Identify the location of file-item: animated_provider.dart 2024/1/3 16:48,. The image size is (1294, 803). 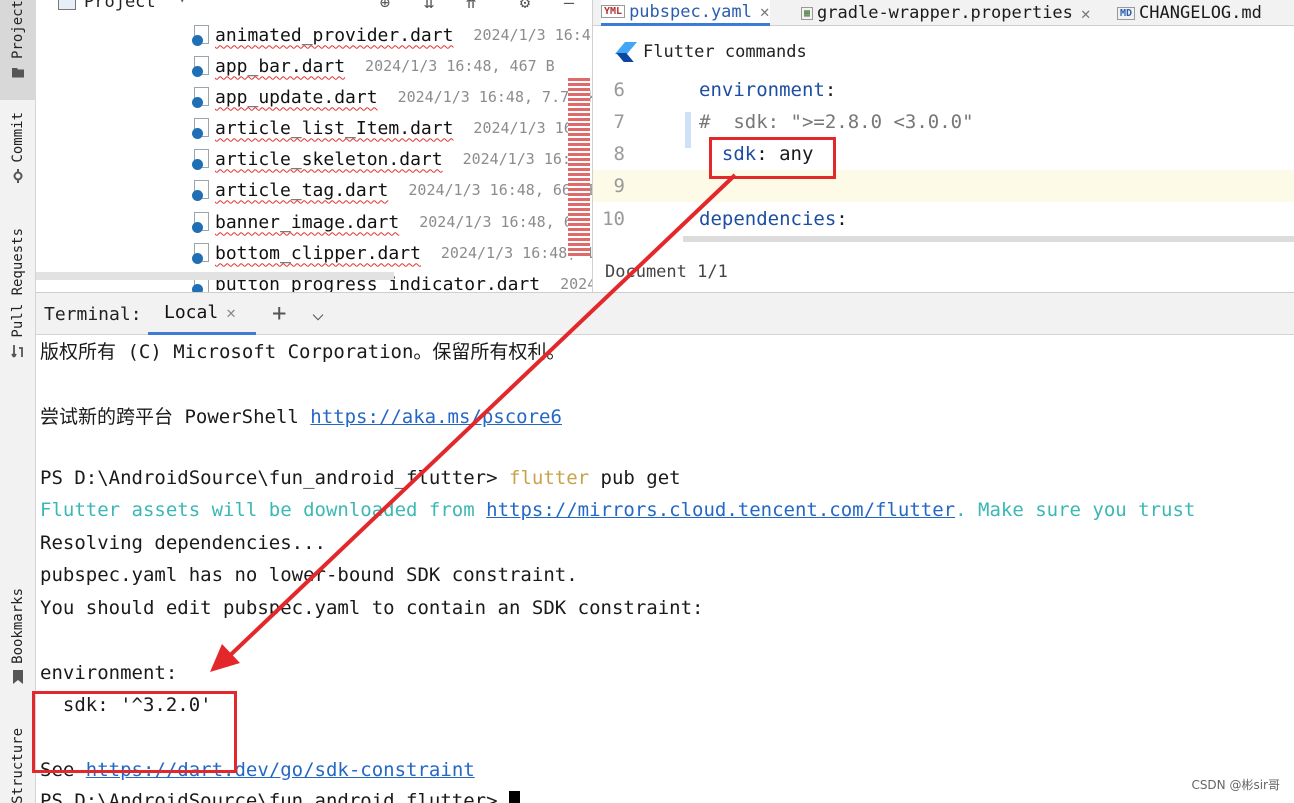
(392, 35).